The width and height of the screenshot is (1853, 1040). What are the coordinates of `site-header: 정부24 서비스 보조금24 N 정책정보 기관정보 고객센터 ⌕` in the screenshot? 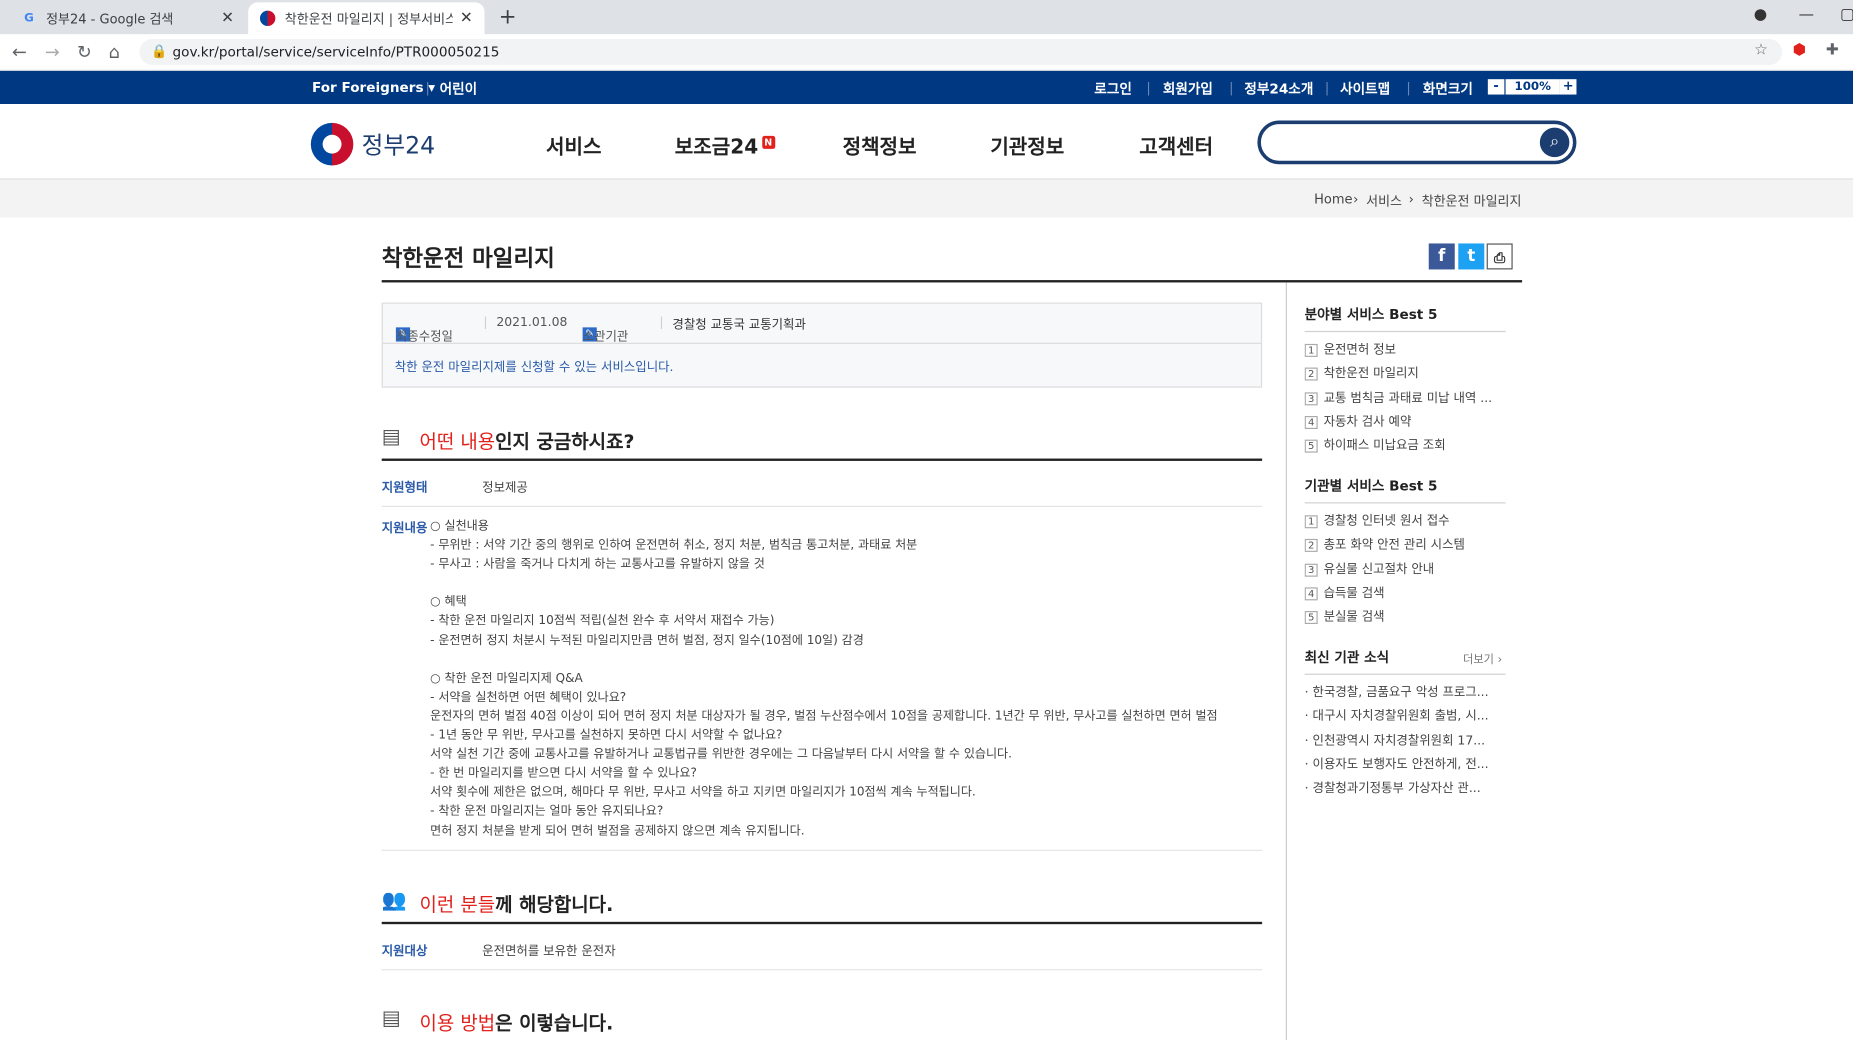 It's located at (926, 142).